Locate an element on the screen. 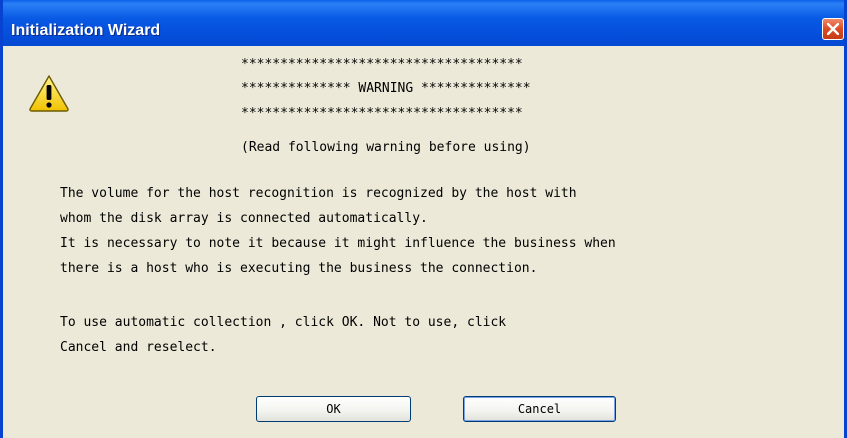 This screenshot has width=847, height=438. stars-line-bottom: ************************************ is located at coordinates (382, 113).